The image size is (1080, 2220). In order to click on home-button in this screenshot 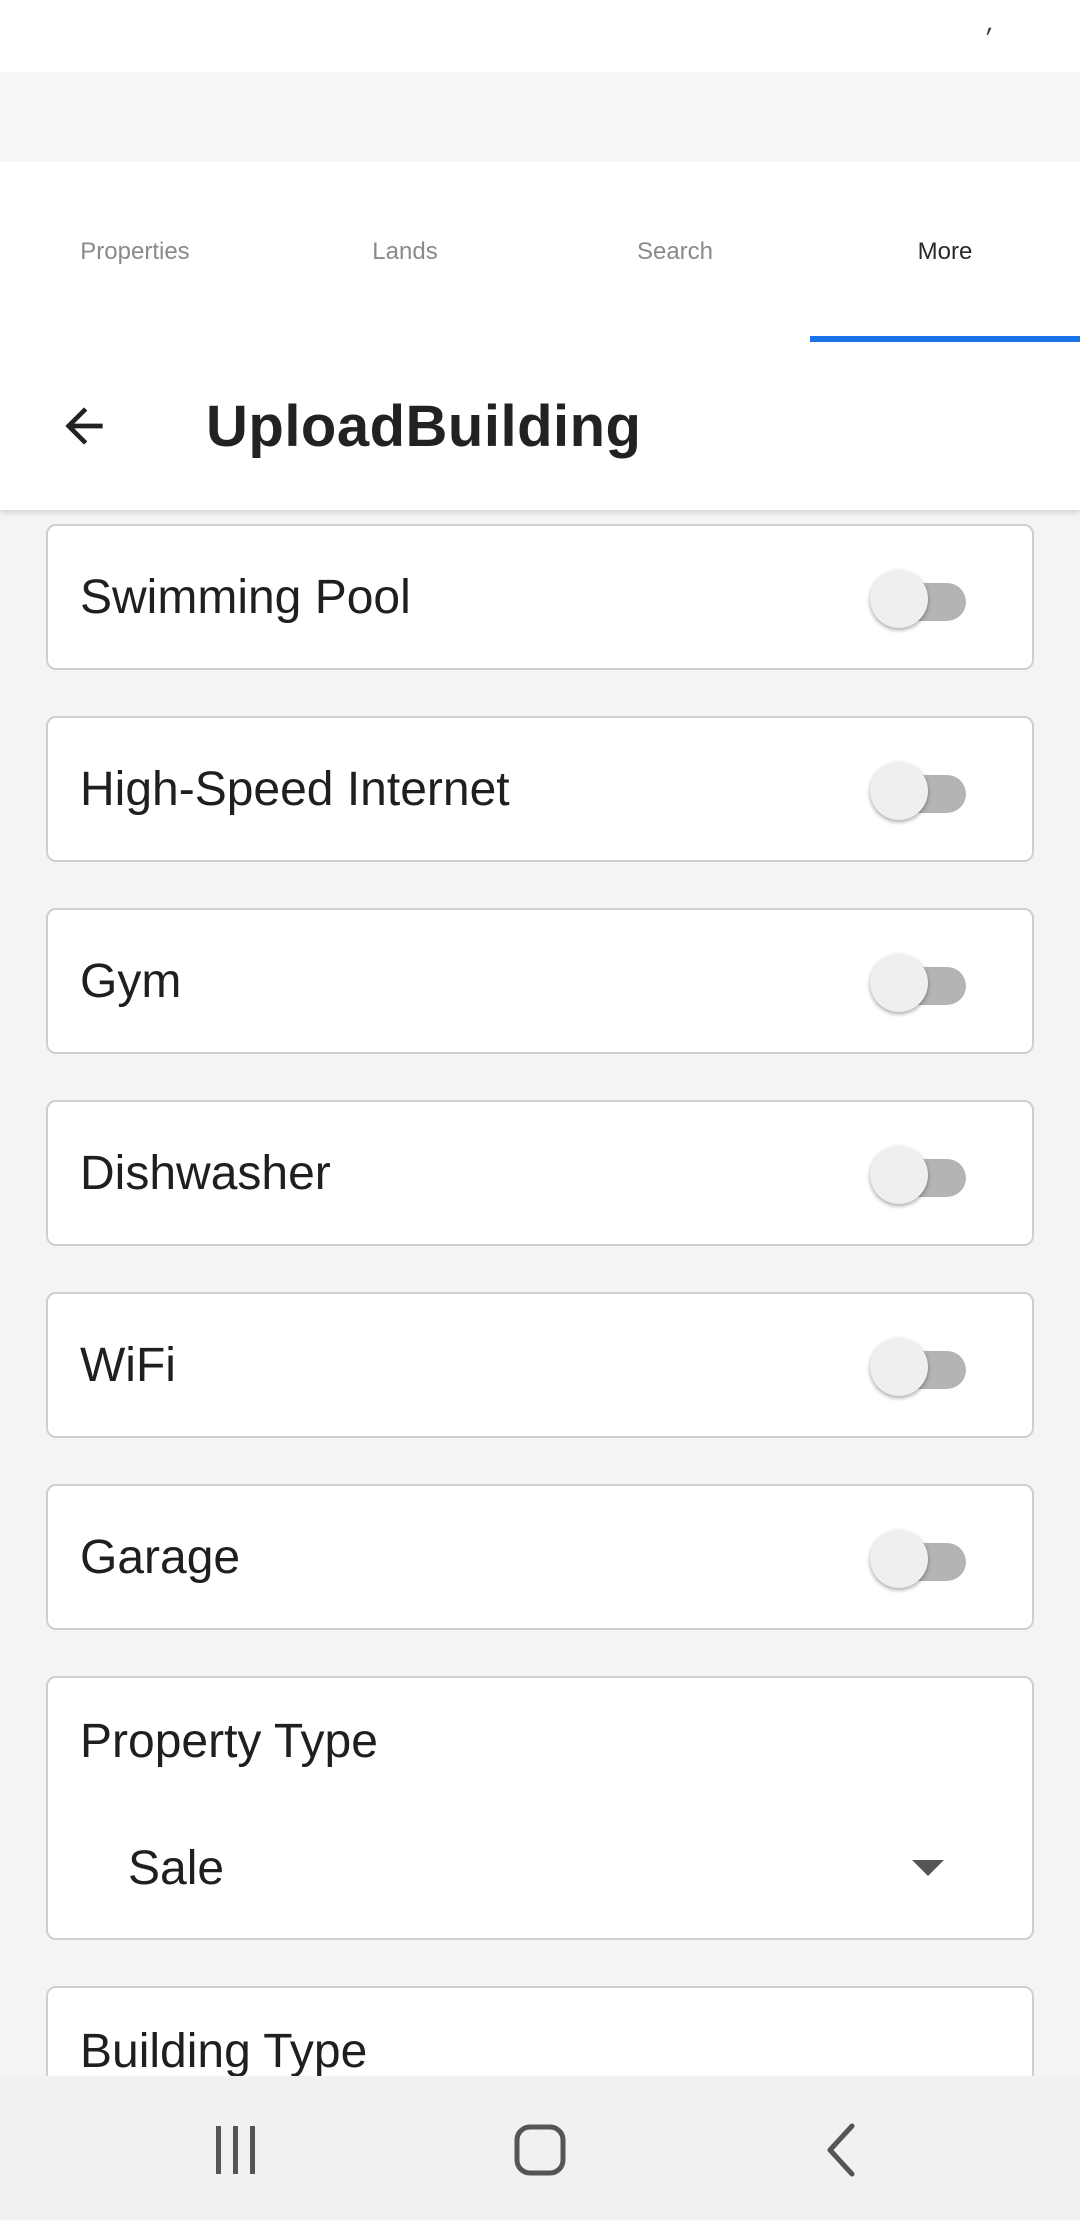, I will do `click(540, 2150)`.